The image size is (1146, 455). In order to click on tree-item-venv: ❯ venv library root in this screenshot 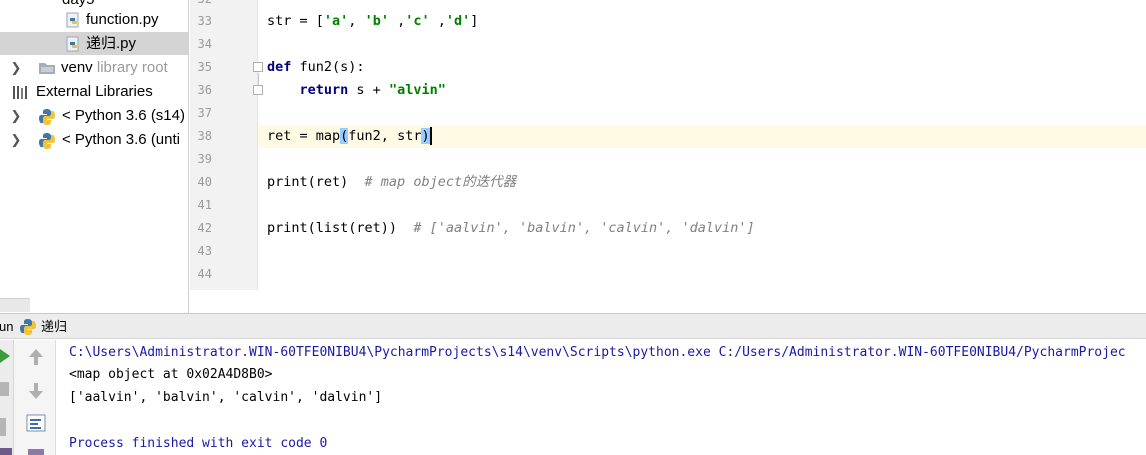, I will do `click(94, 67)`.